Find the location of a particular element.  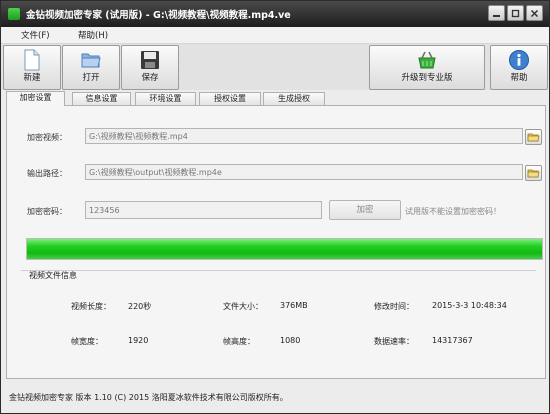

duration-label: 视频长度： is located at coordinates (91, 306).